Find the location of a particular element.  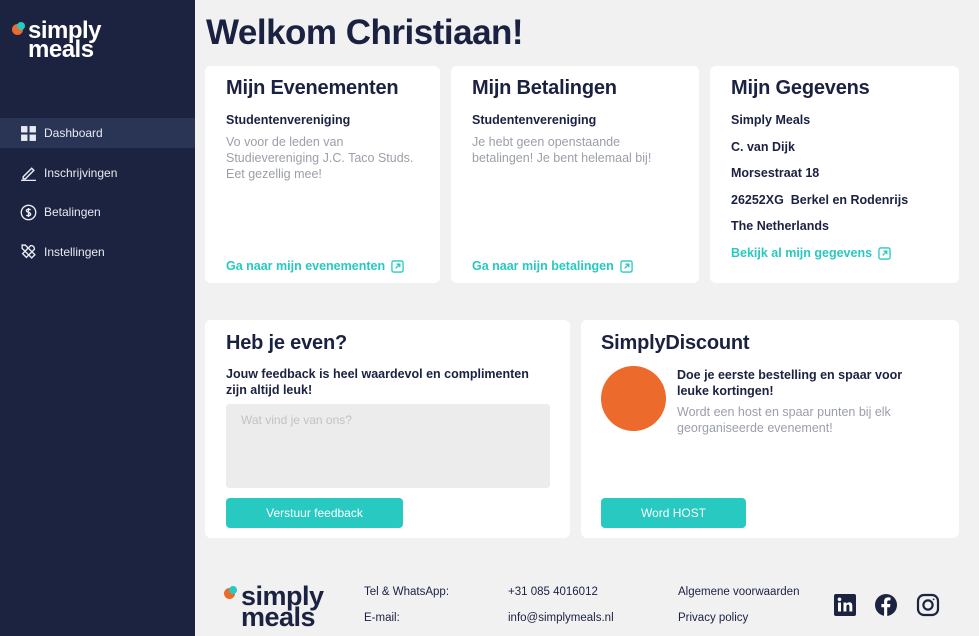

payments-link: Ga naar mijn betalingen is located at coordinates (552, 266).